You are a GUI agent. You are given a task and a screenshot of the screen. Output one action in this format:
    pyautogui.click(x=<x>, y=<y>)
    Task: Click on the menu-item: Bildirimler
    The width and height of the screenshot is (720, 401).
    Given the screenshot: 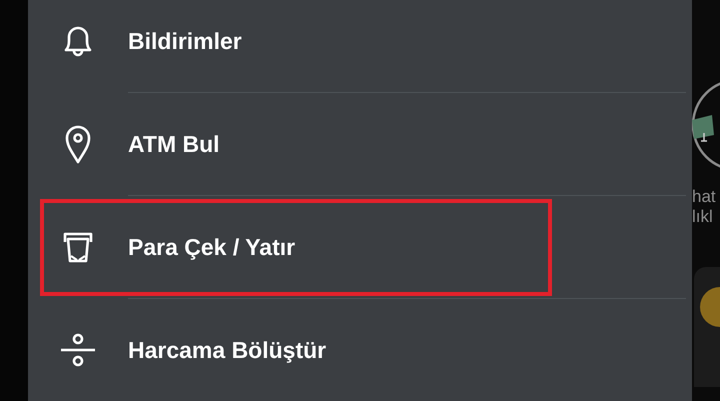 What is the action you would take?
    pyautogui.click(x=185, y=41)
    